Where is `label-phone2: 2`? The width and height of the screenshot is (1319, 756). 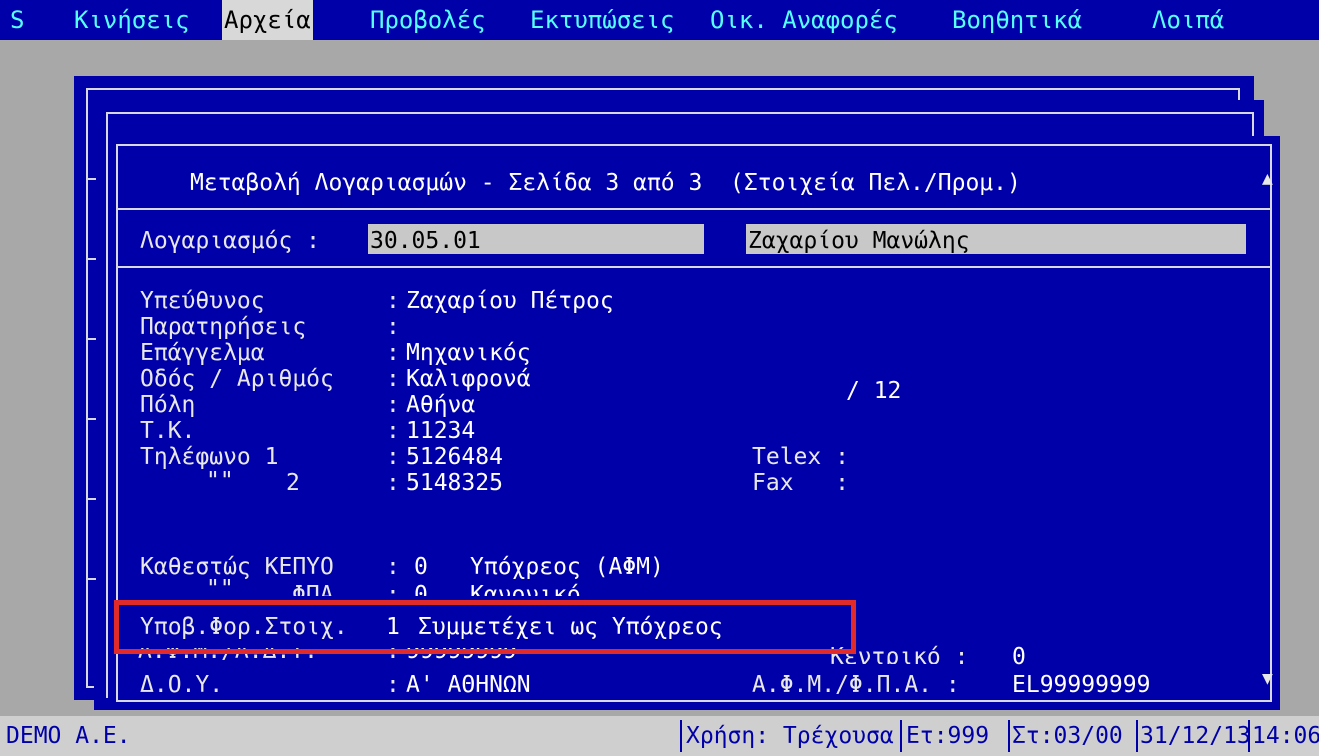
label-phone2: 2 is located at coordinates (293, 483).